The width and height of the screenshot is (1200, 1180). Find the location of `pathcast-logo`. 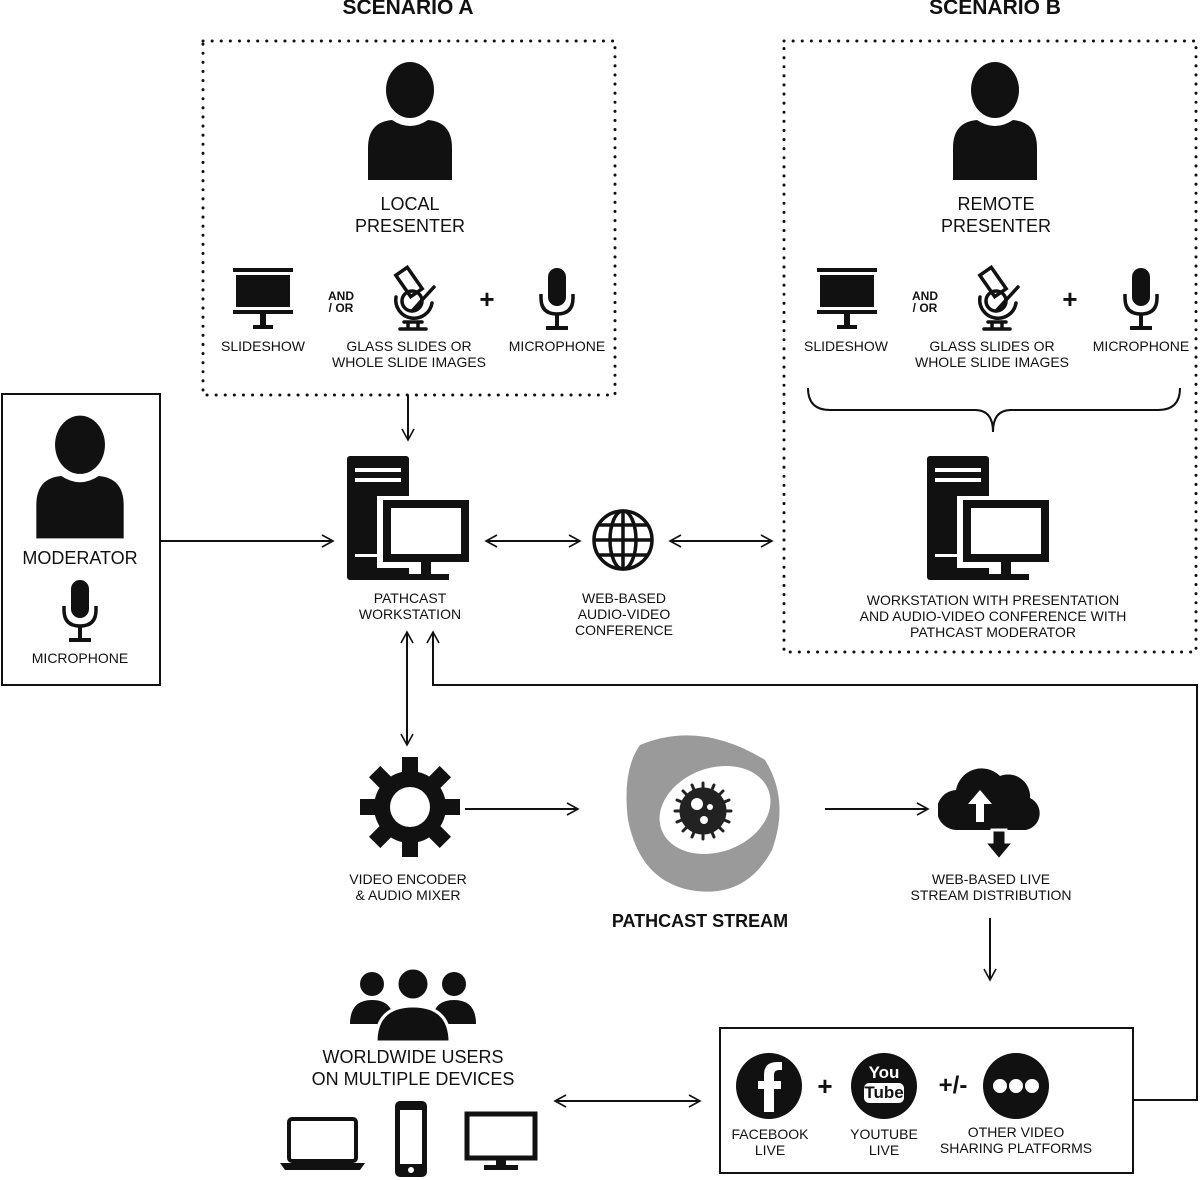

pathcast-logo is located at coordinates (703, 813).